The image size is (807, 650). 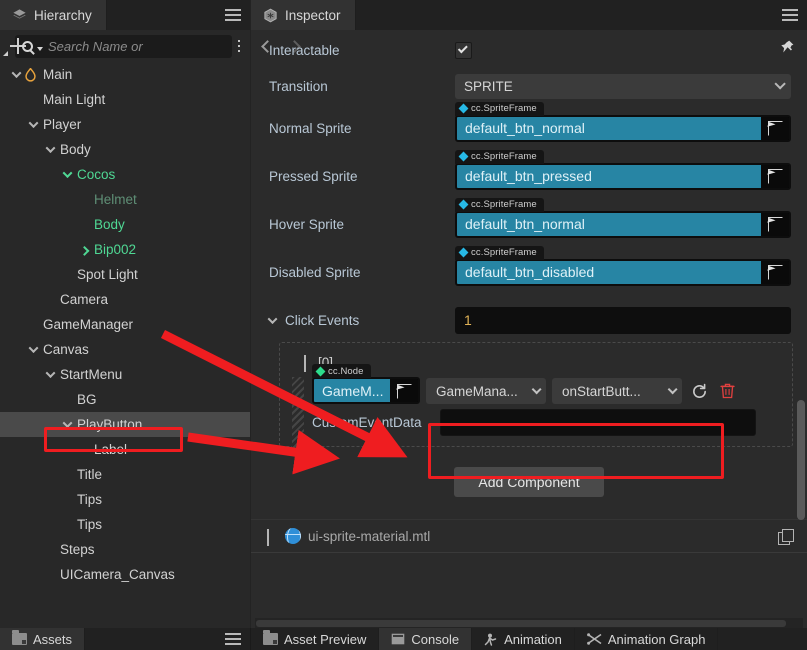 What do you see at coordinates (125, 549) in the screenshot?
I see `hierarchy-node-steps: Steps` at bounding box center [125, 549].